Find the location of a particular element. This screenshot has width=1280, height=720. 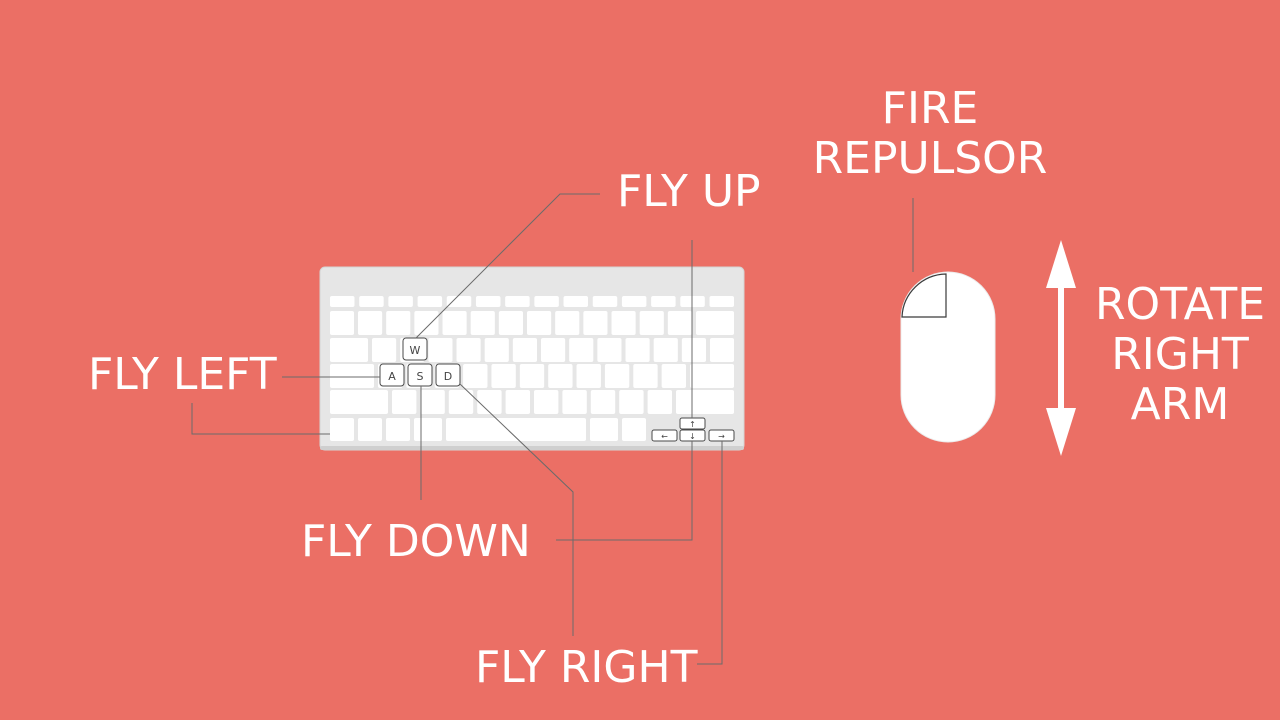

key-a: A is located at coordinates (392, 375).